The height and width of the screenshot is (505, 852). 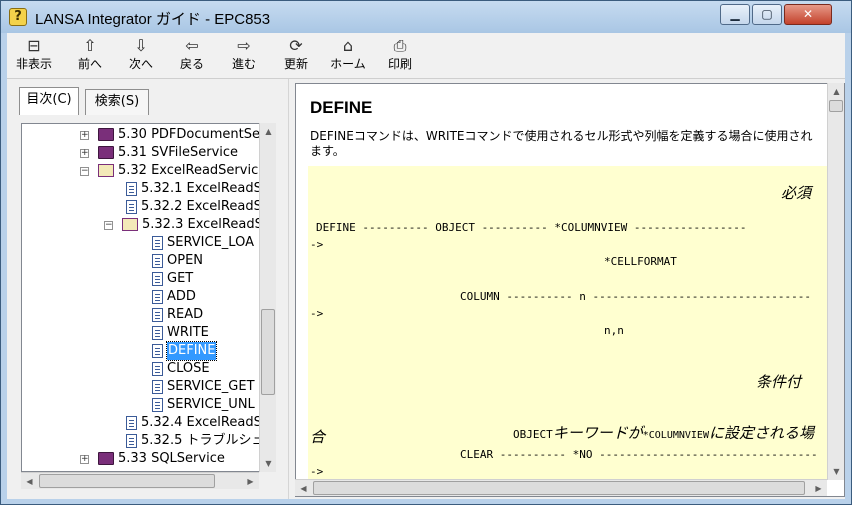 What do you see at coordinates (400, 57) in the screenshot?
I see `print-button: ⎙ 印刷` at bounding box center [400, 57].